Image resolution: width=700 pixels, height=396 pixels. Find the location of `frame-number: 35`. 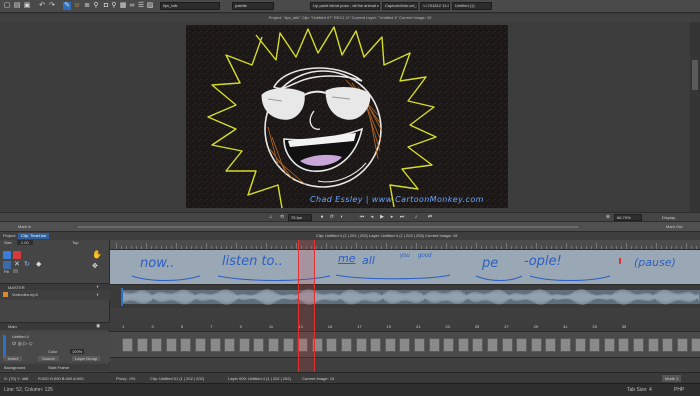

frame-number: 35 is located at coordinates (624, 326).